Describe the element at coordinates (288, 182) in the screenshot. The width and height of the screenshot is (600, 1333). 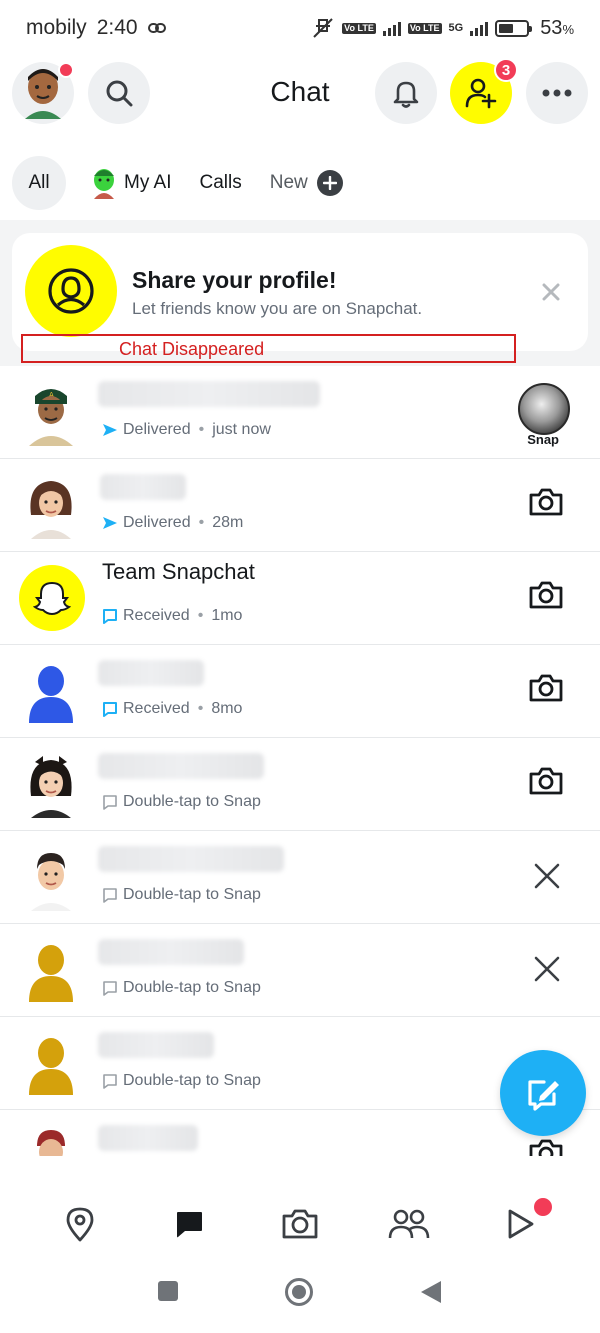
I see `tab-label: New` at that location.